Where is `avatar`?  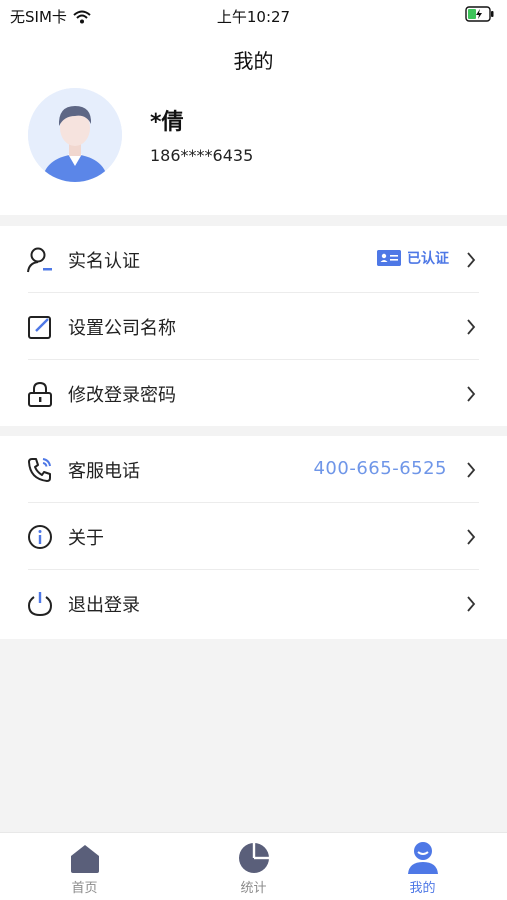 avatar is located at coordinates (75, 135).